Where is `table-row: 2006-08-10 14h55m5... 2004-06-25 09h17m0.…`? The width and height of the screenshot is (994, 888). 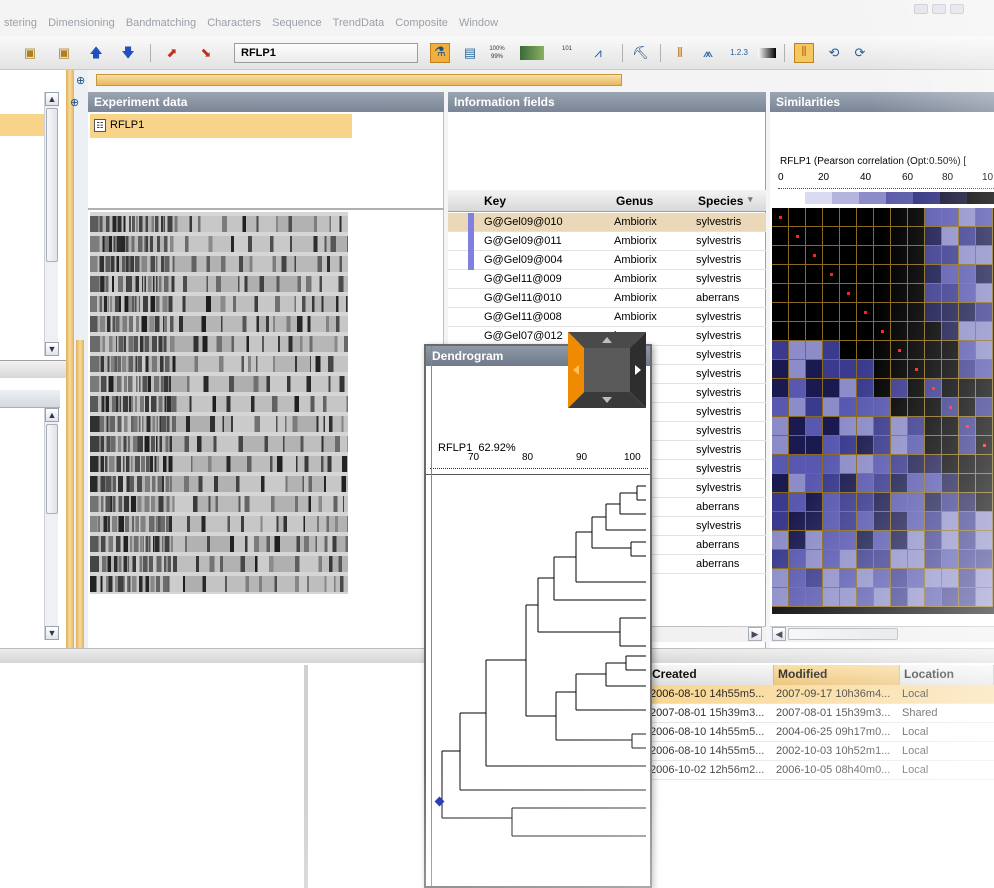 table-row: 2006-08-10 14h55m5... 2004-06-25 09h17m0.… is located at coordinates (821, 732).